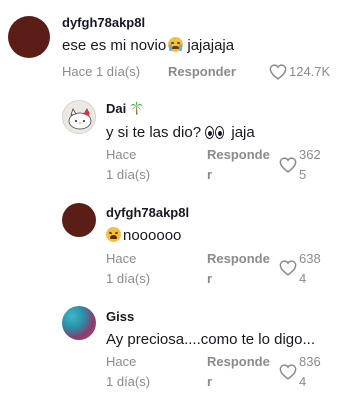  What do you see at coordinates (113, 234) in the screenshot?
I see `tired-face-emoji-icon` at bounding box center [113, 234].